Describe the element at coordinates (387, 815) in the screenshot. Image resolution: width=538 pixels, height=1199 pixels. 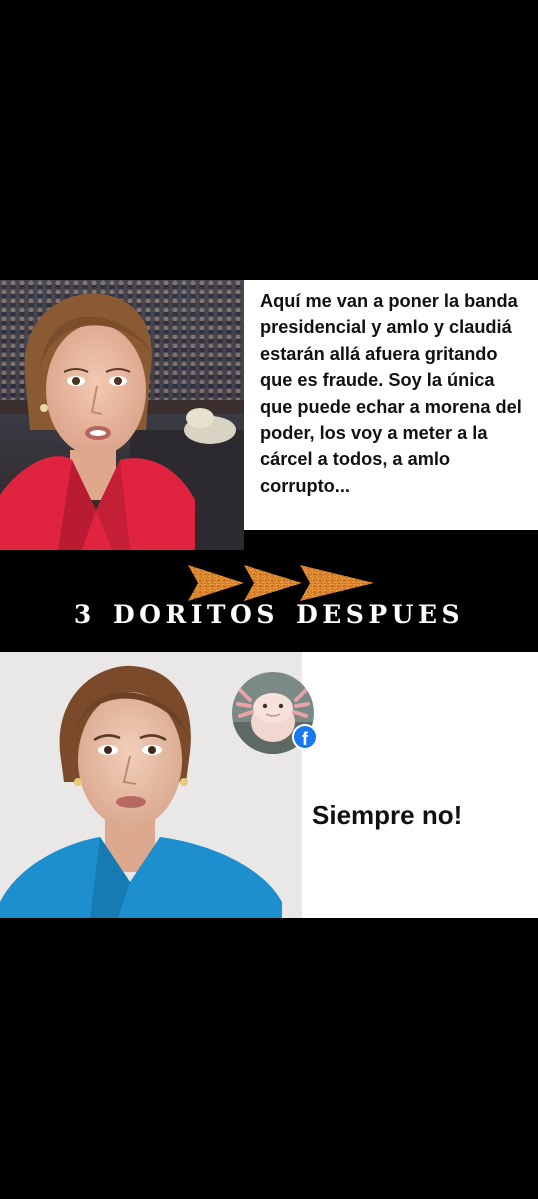
I see `reply-text: Siempre no!` at that location.